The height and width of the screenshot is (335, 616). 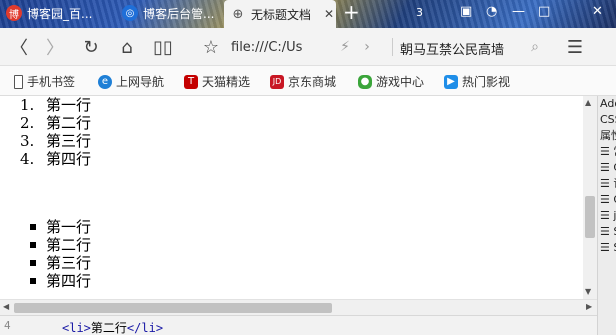 I want to click on list-item: 第四行, so click(x=49, y=281).